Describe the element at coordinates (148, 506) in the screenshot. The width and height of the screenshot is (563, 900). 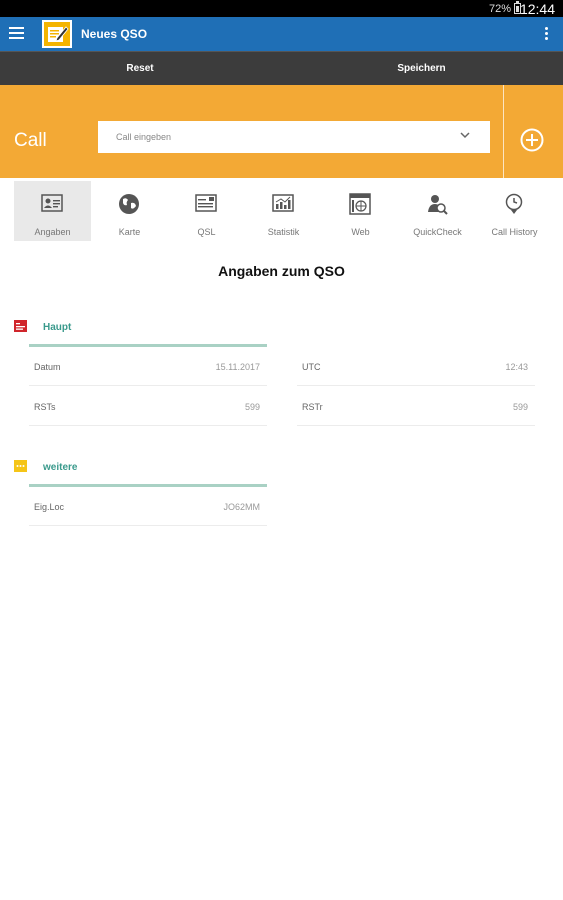
I see `table-row: Eig.Loc JO62MM` at that location.